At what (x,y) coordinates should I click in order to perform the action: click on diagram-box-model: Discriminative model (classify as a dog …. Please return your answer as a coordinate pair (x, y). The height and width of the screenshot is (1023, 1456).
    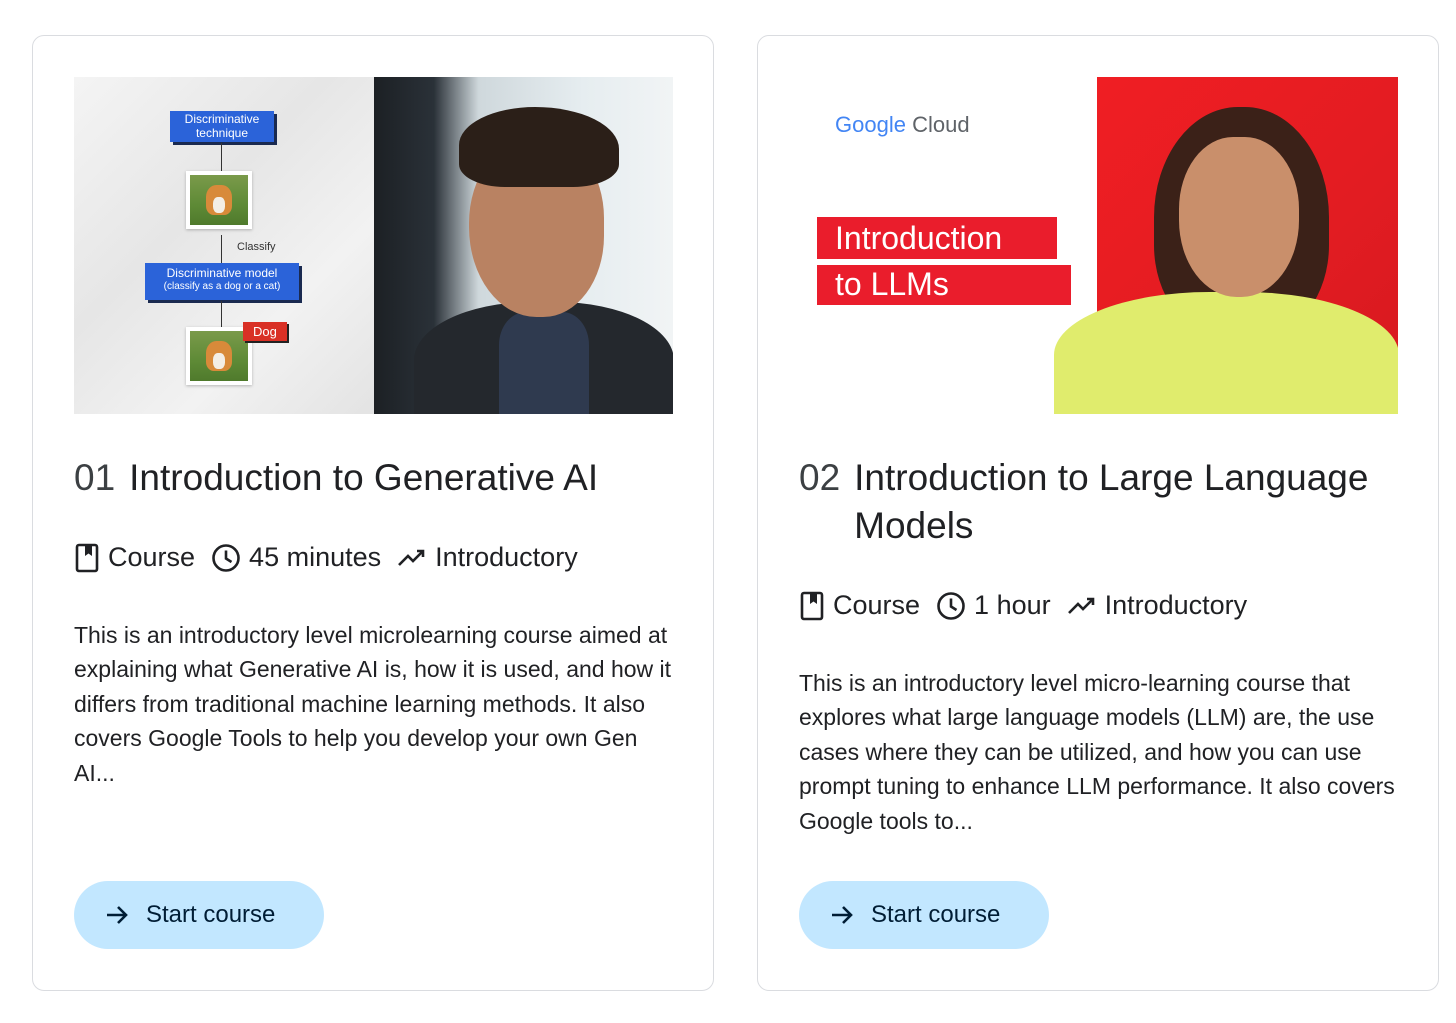
    Looking at the image, I should click on (222, 281).